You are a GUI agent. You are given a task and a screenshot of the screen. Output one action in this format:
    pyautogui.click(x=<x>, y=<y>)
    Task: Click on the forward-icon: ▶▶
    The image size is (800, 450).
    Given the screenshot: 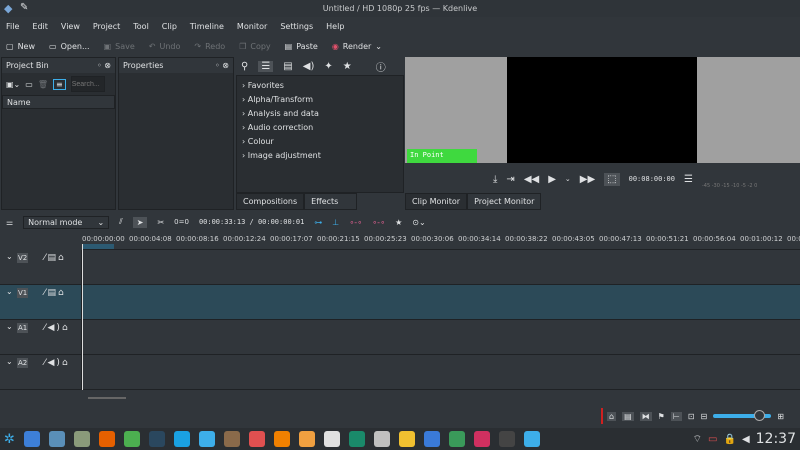 What is the action you would take?
    pyautogui.click(x=587, y=179)
    